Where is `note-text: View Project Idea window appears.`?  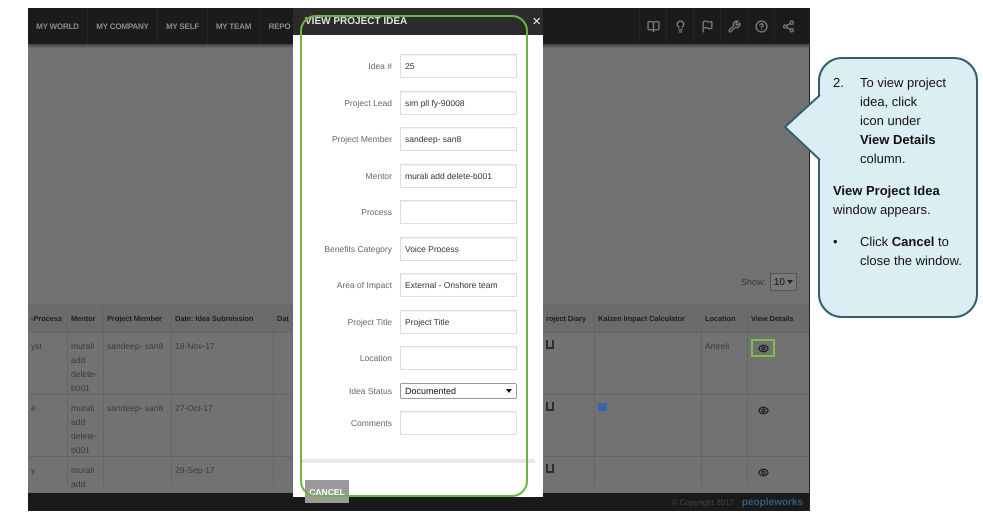 note-text: View Project Idea window appears. is located at coordinates (887, 200).